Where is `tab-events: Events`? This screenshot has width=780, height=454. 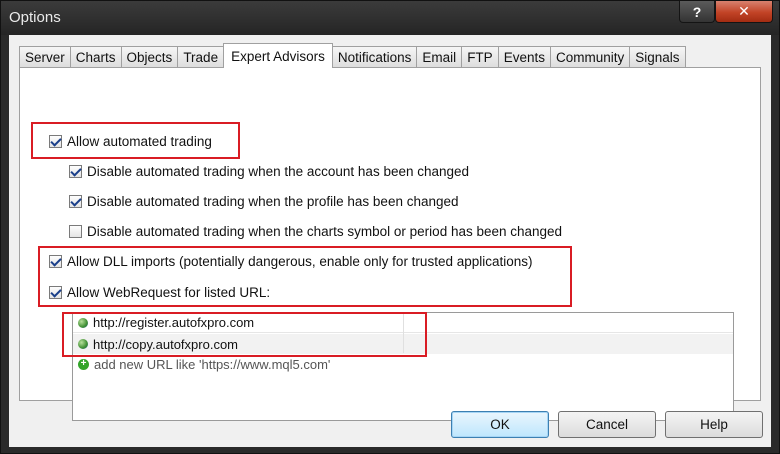
tab-events: Events is located at coordinates (524, 57).